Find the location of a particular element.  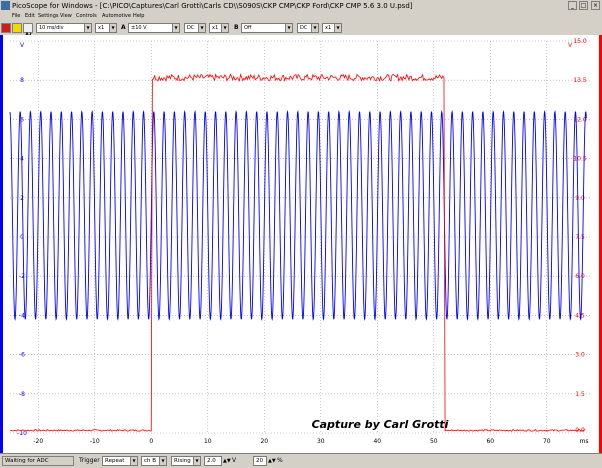

channel-a-axis-strip is located at coordinates (1, 244).